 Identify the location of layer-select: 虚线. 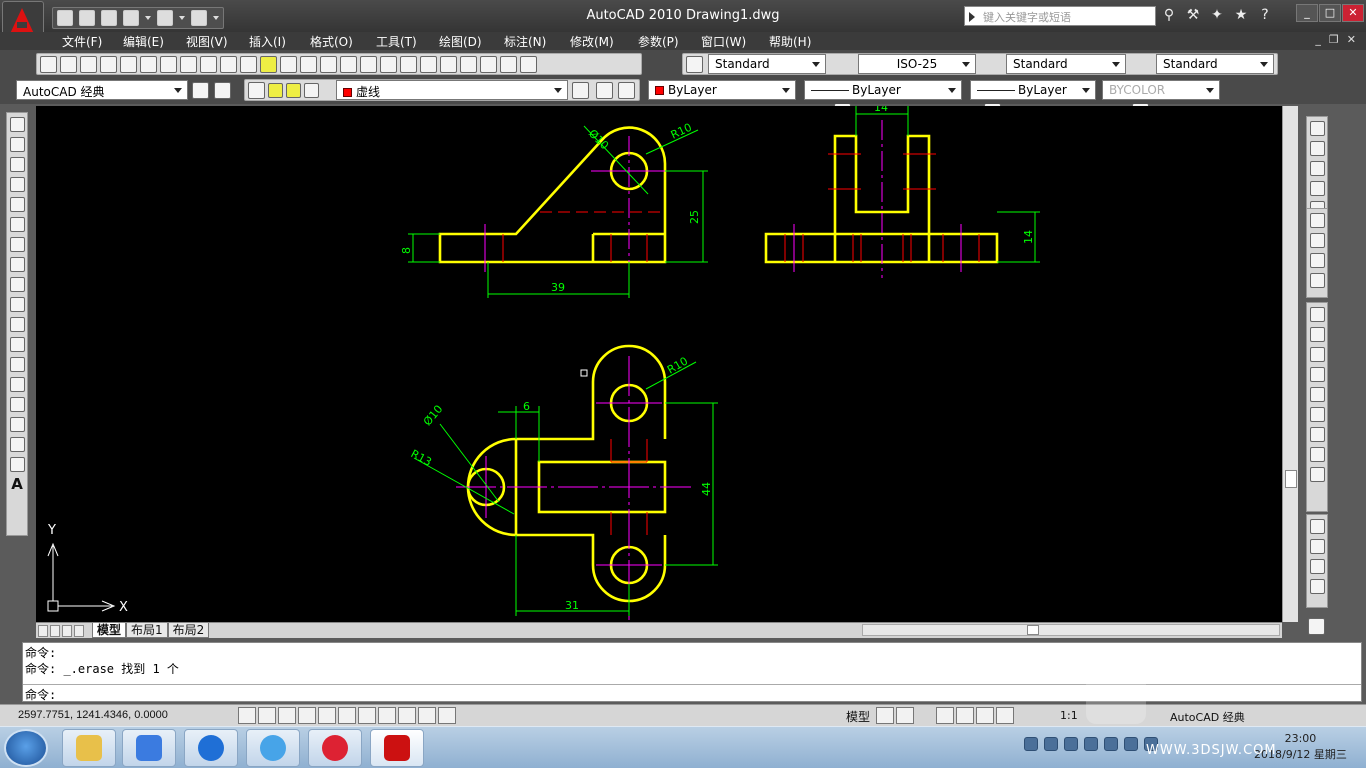
(452, 90).